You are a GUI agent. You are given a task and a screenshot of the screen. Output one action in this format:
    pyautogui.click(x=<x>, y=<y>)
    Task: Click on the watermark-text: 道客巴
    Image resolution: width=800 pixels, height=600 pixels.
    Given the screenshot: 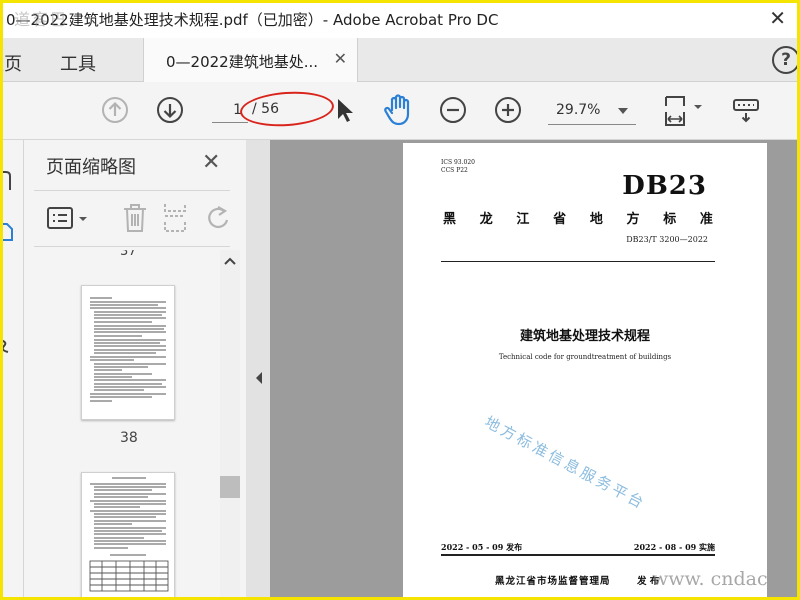 What is the action you would take?
    pyautogui.click(x=41, y=19)
    